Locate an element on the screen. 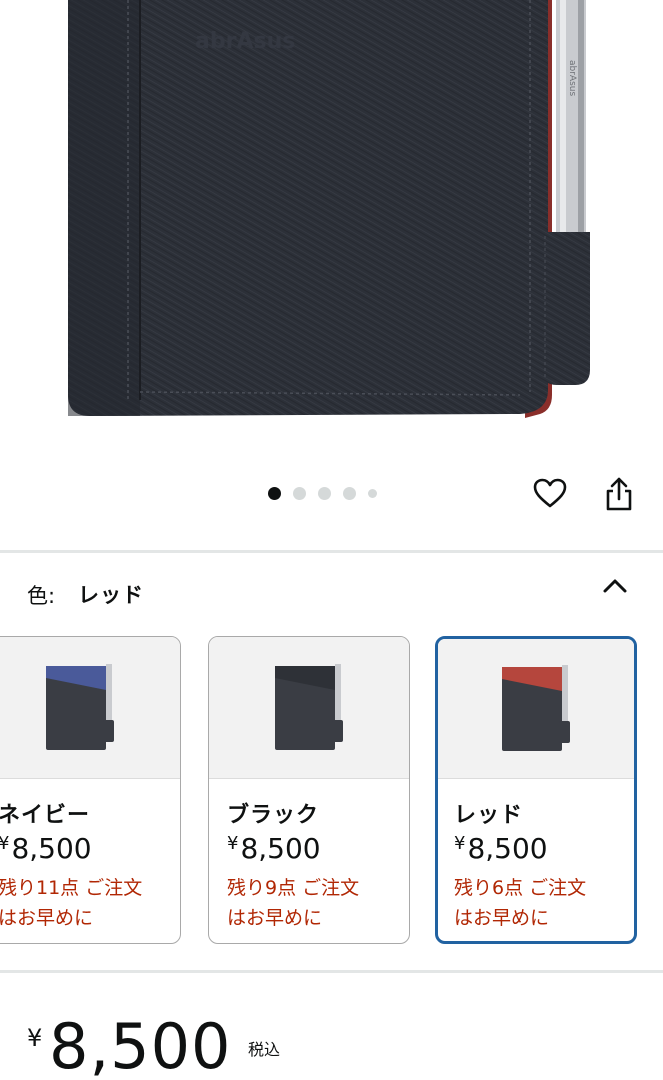 The image size is (663, 1080). tax-included-label: 税込 is located at coordinates (264, 1049).